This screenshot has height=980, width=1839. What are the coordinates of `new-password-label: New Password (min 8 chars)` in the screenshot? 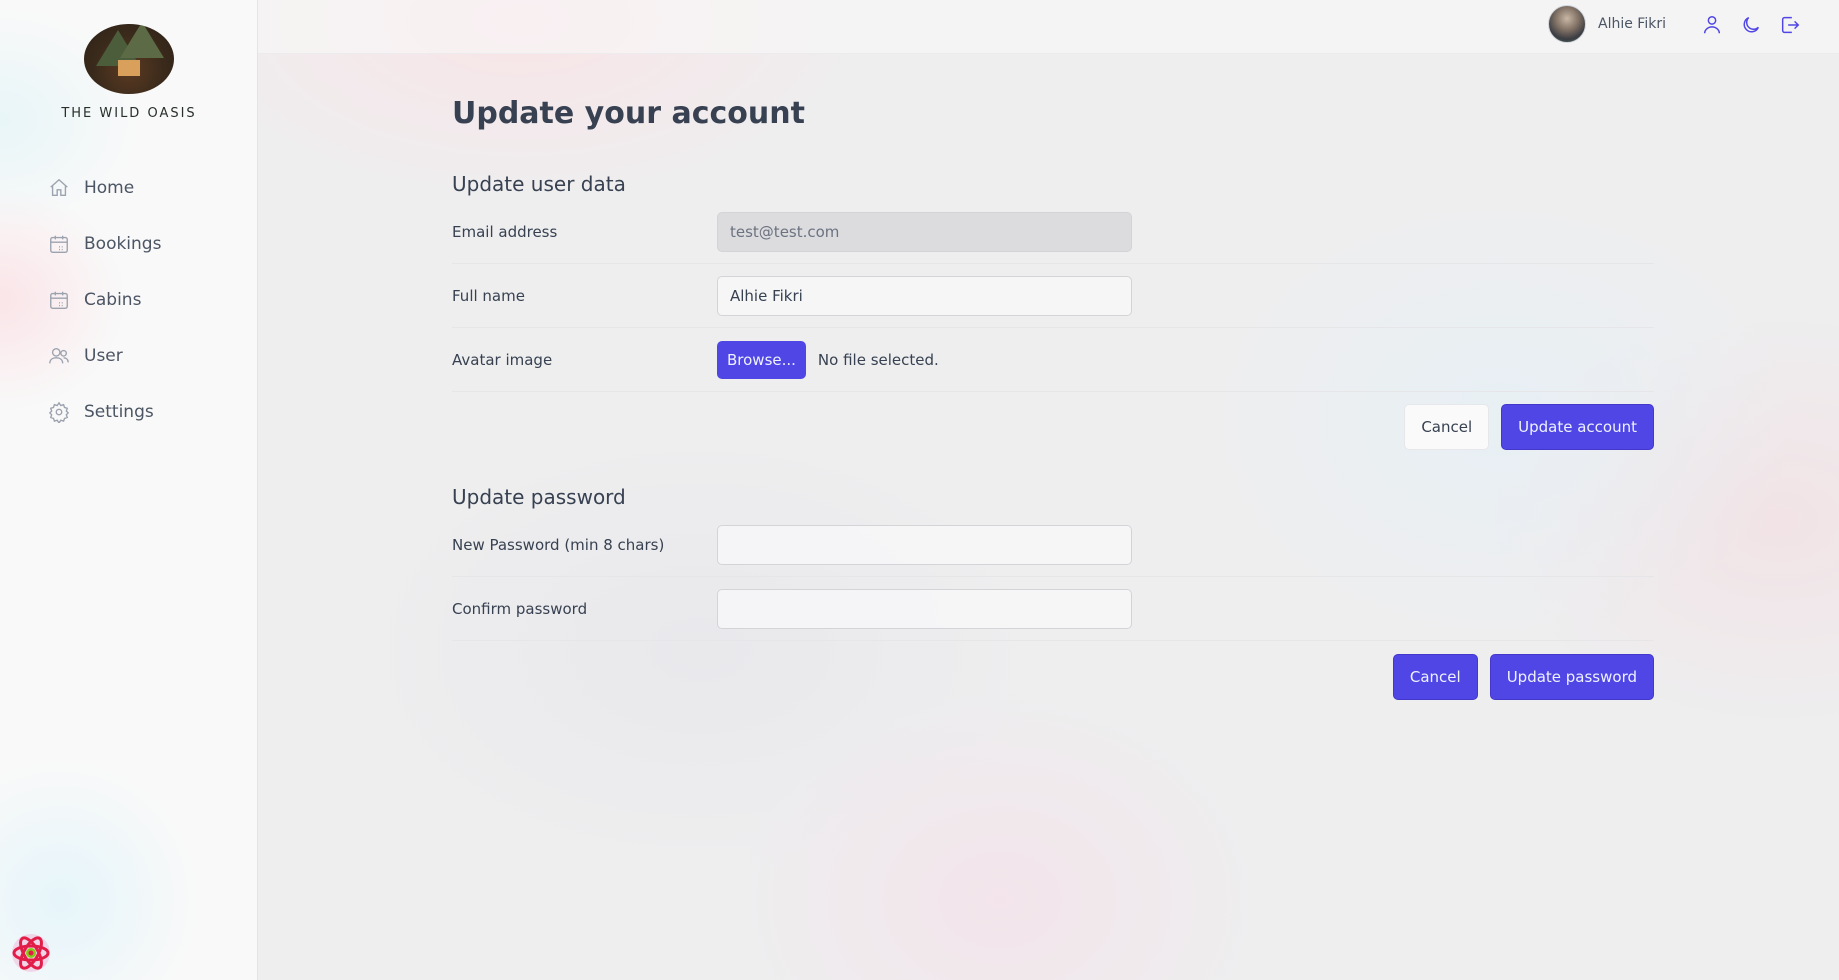 It's located at (558, 544).